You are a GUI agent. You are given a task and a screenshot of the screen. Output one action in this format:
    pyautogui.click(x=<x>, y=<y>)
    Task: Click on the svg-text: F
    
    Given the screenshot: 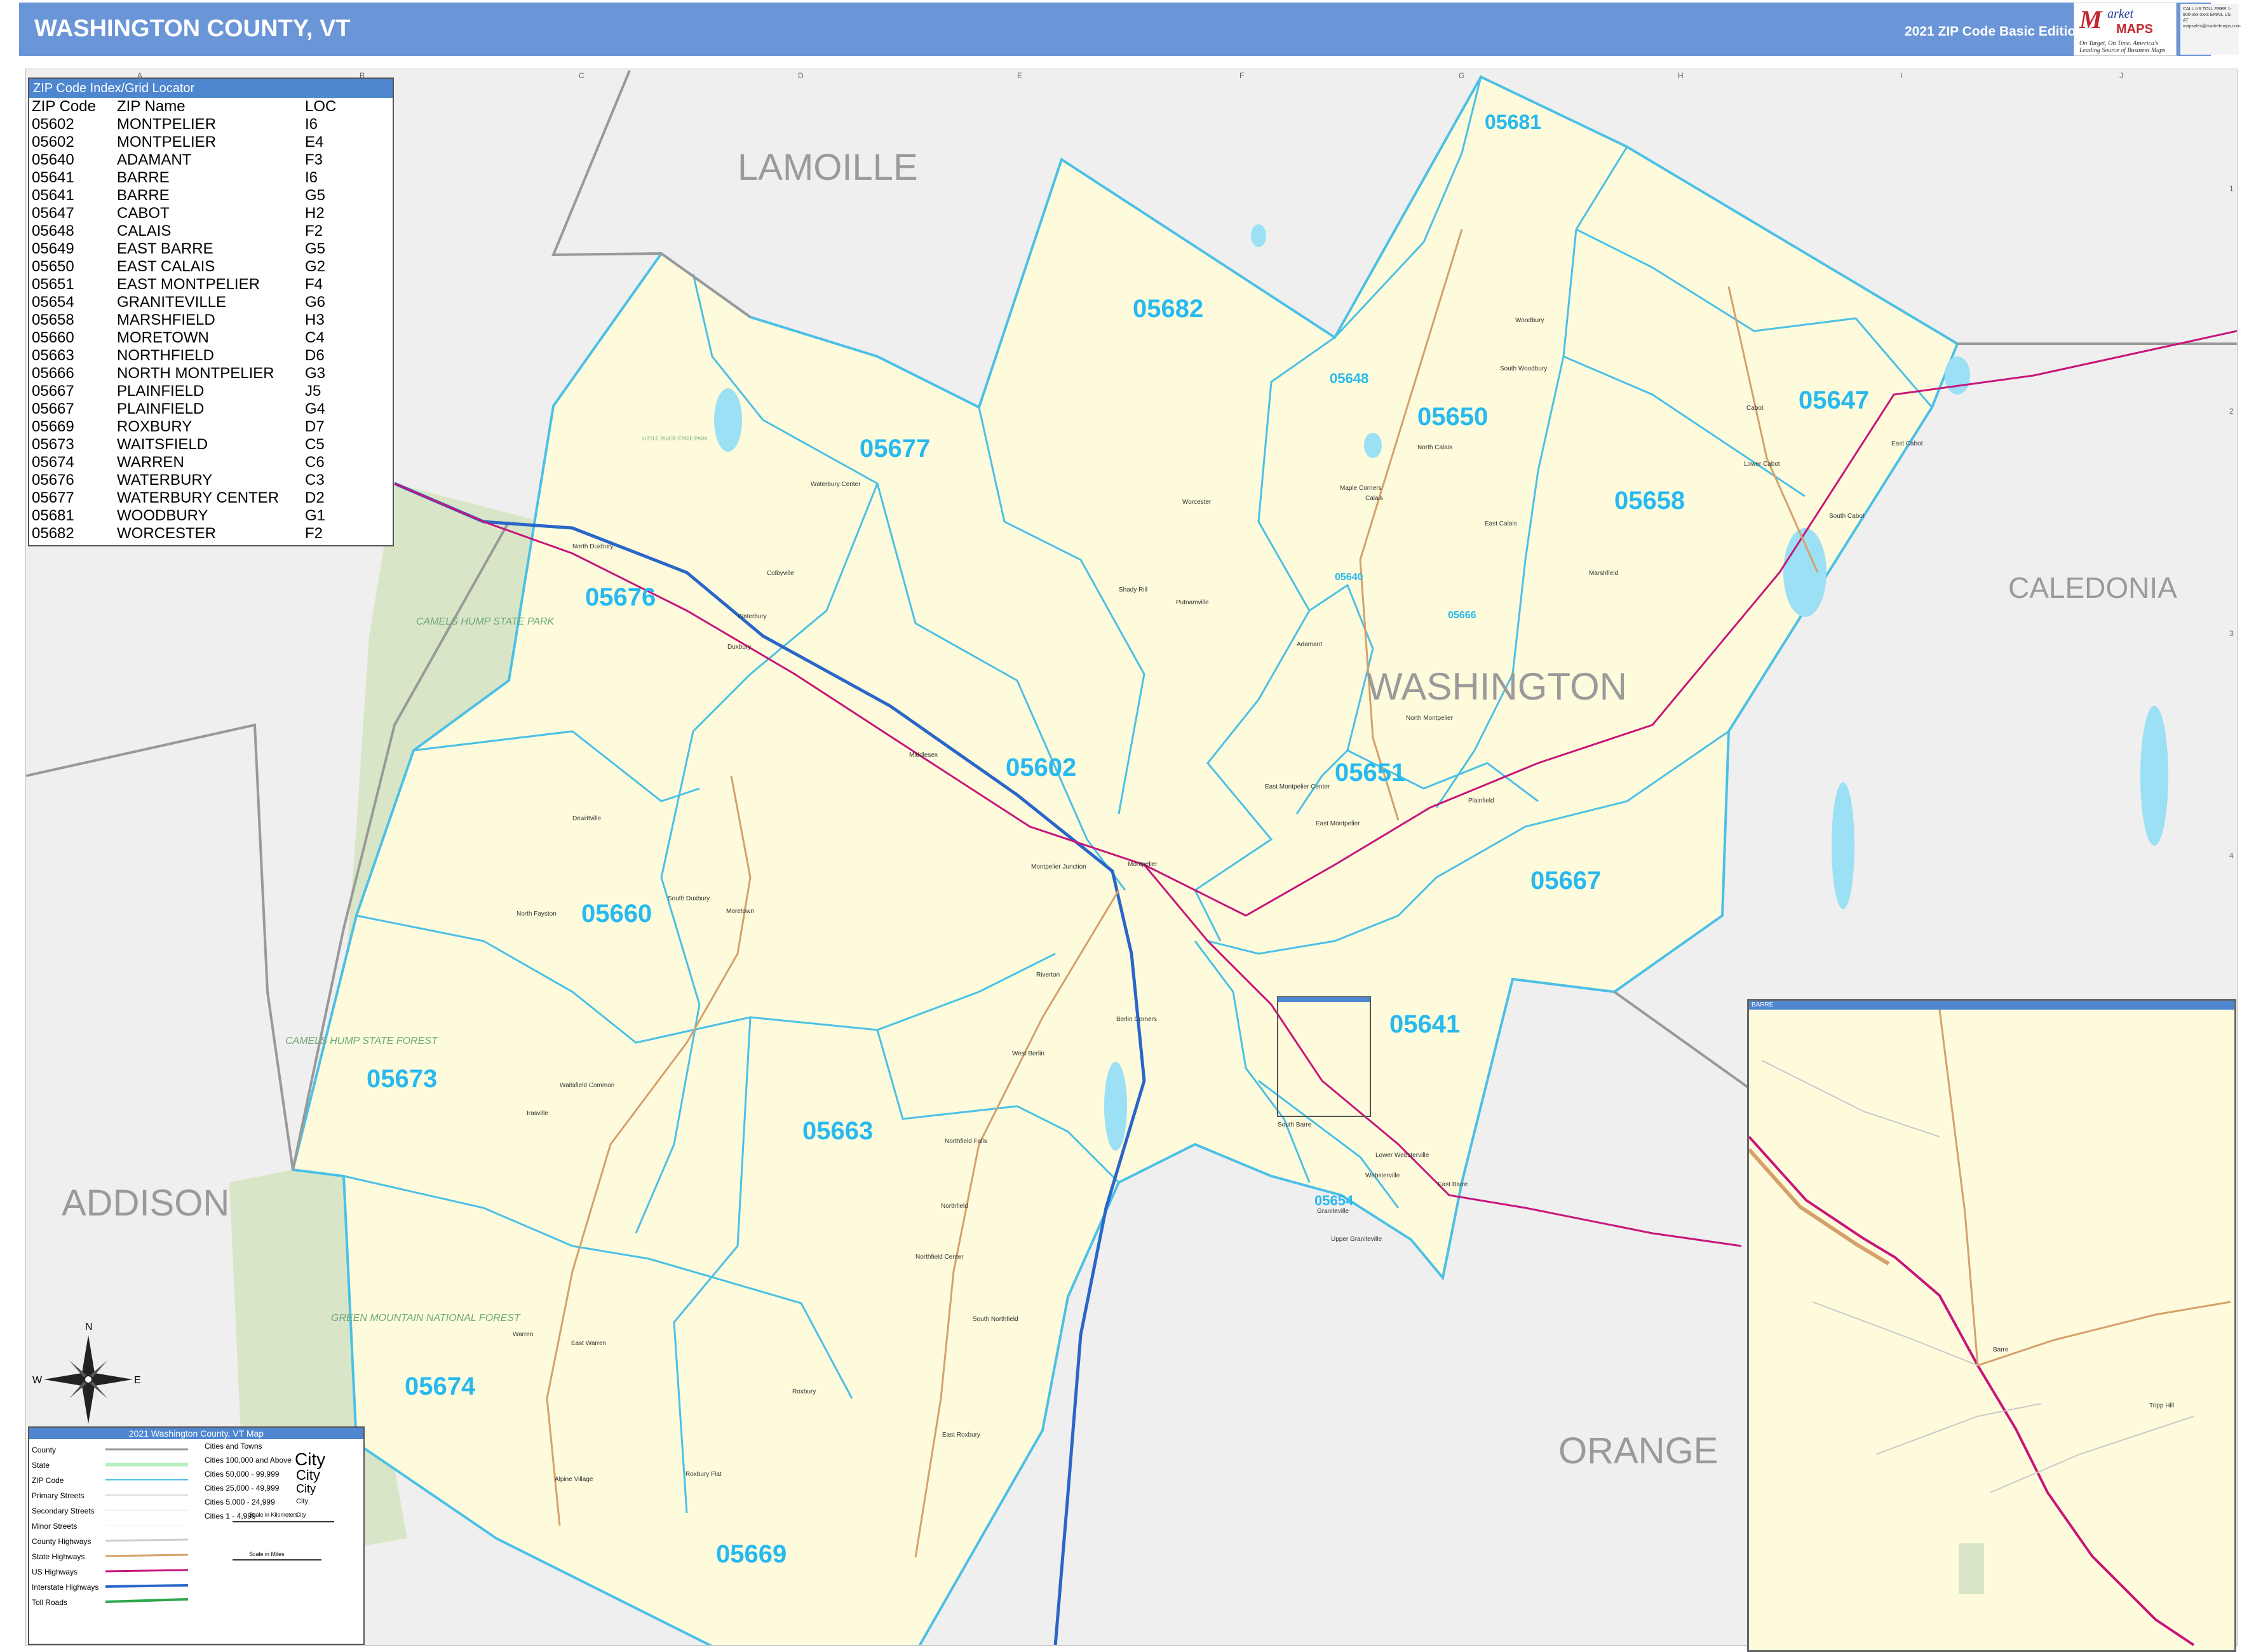 What is the action you would take?
    pyautogui.click(x=1241, y=76)
    